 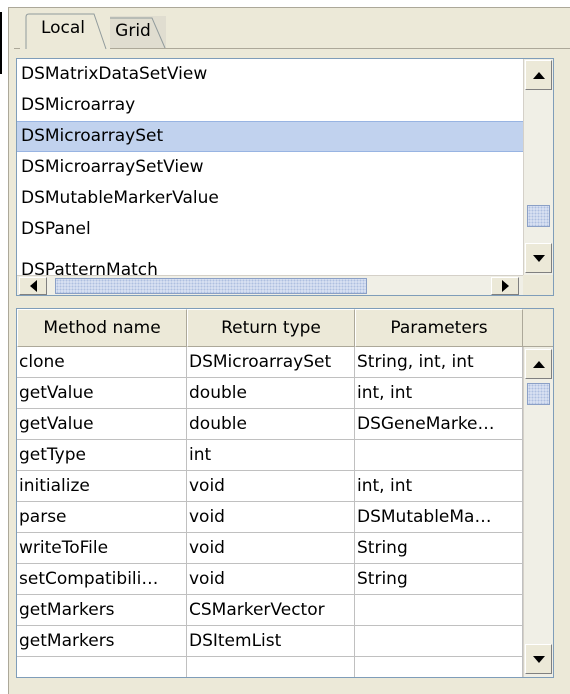 I want to click on class-list-vertical-scrollbar, so click(x=538, y=167).